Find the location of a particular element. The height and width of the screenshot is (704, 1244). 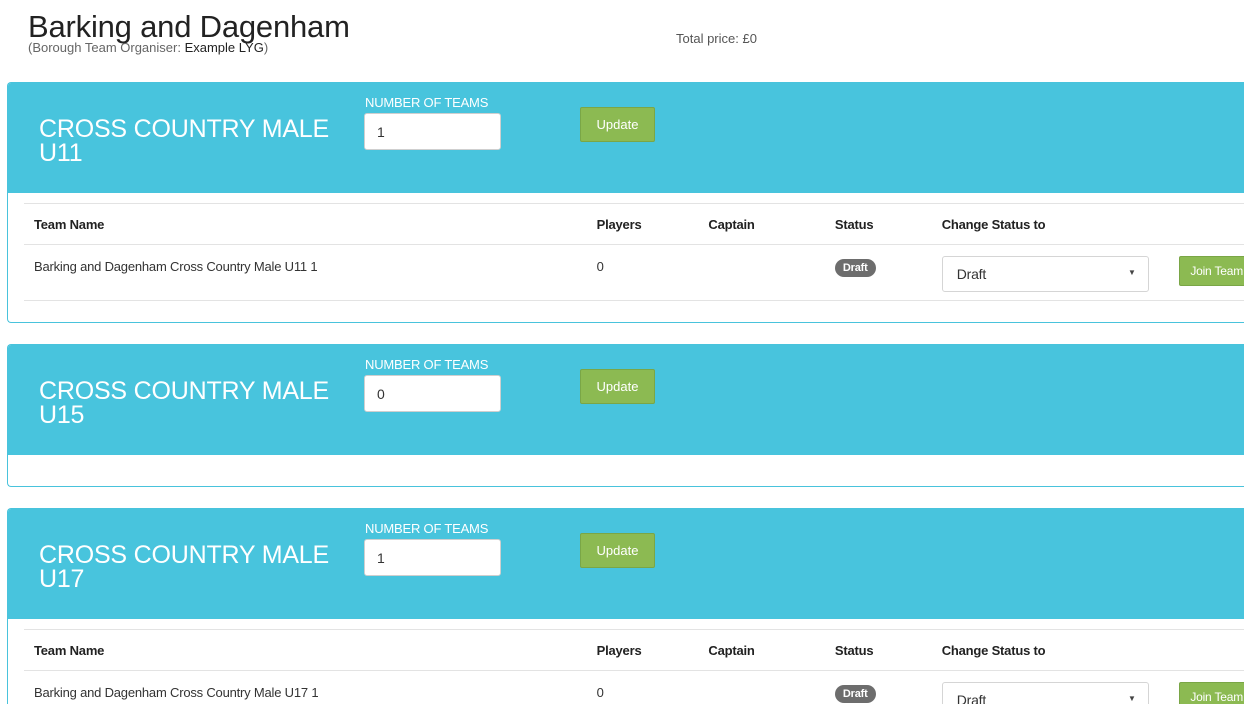

organiser-name: Example LYG is located at coordinates (224, 47).